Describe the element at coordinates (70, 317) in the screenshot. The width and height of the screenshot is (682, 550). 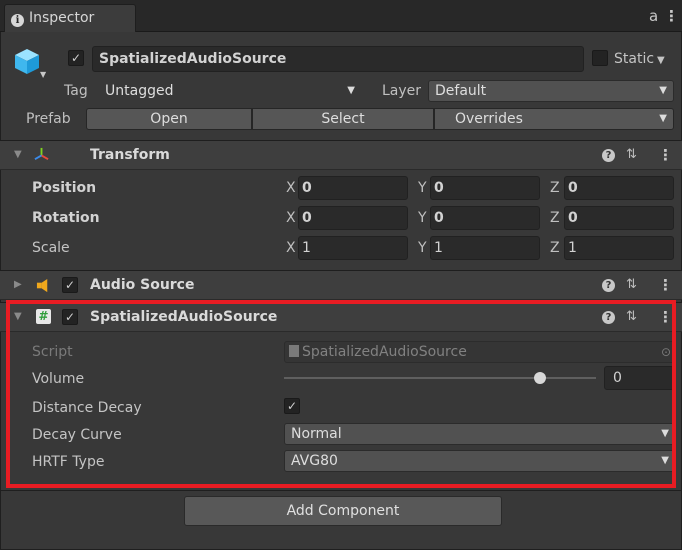
I see `spatialized-enabled-checkbox: ✓` at that location.